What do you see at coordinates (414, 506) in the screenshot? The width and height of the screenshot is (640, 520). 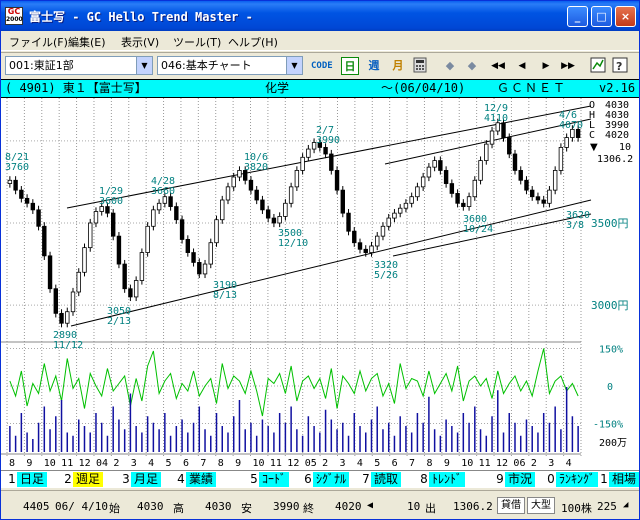 I see `status-volume: 10` at bounding box center [414, 506].